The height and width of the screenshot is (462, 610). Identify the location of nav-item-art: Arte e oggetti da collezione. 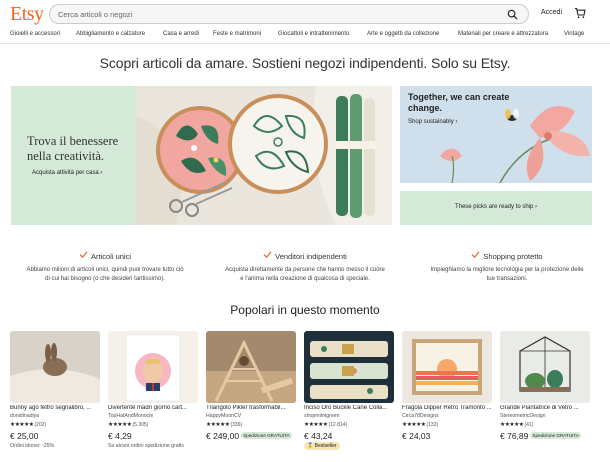
(403, 34).